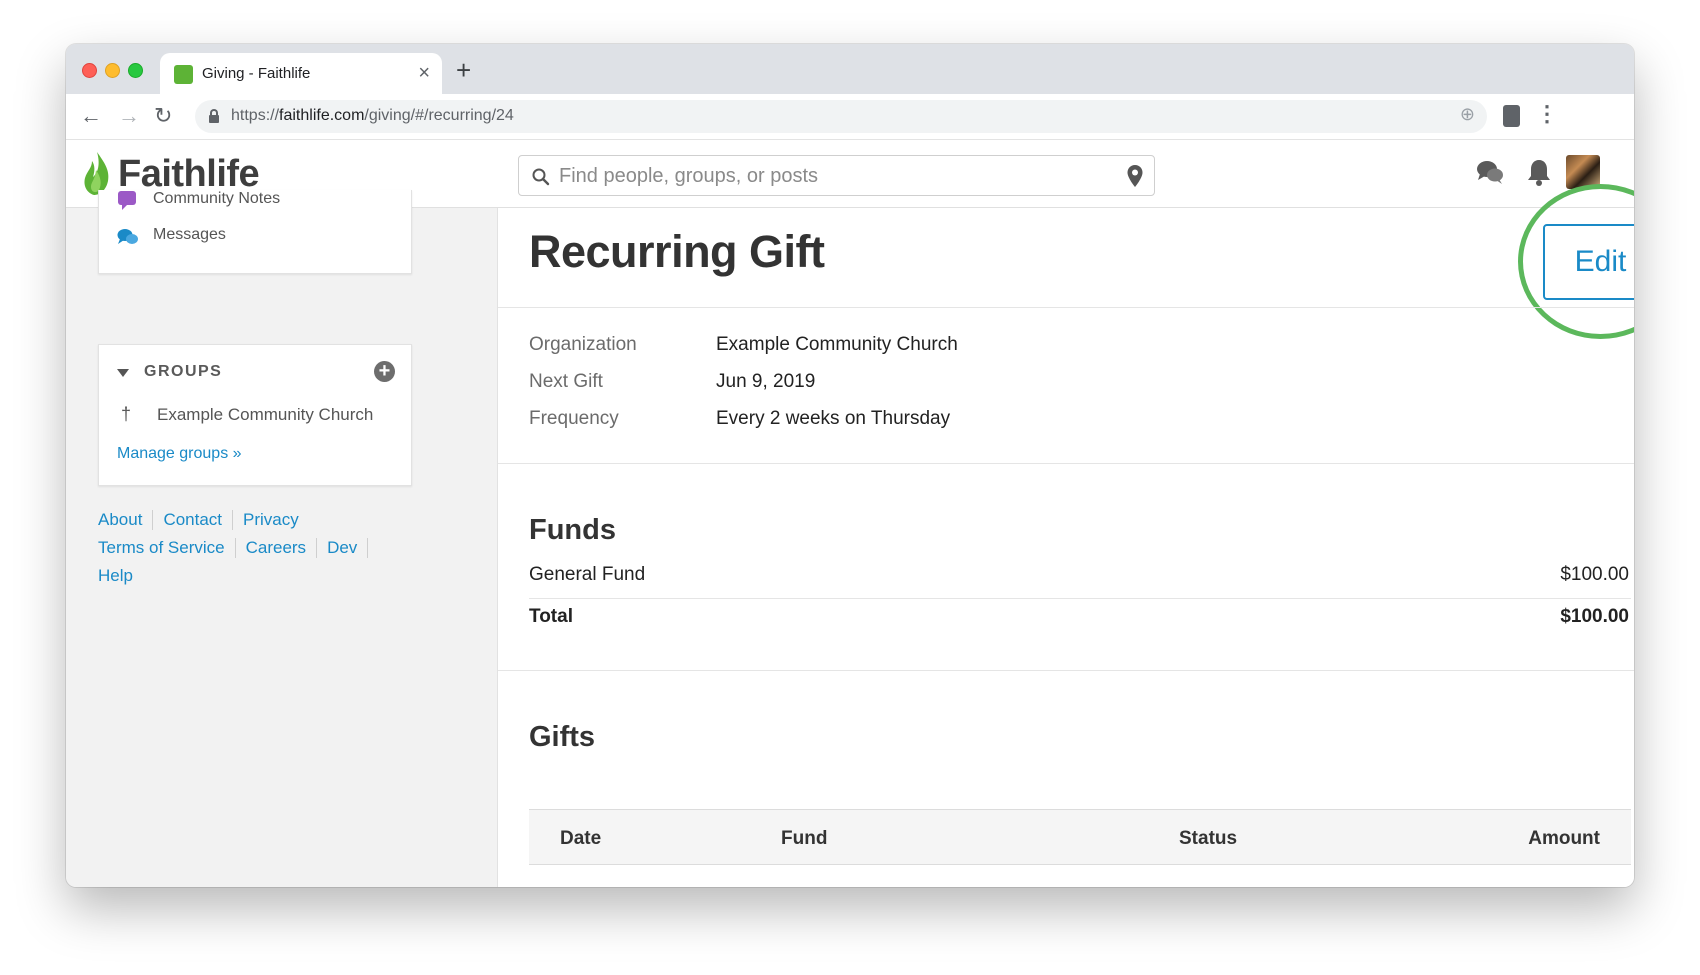 The height and width of the screenshot is (975, 1700). Describe the element at coordinates (126, 520) in the screenshot. I see `footer-link-about: About` at that location.